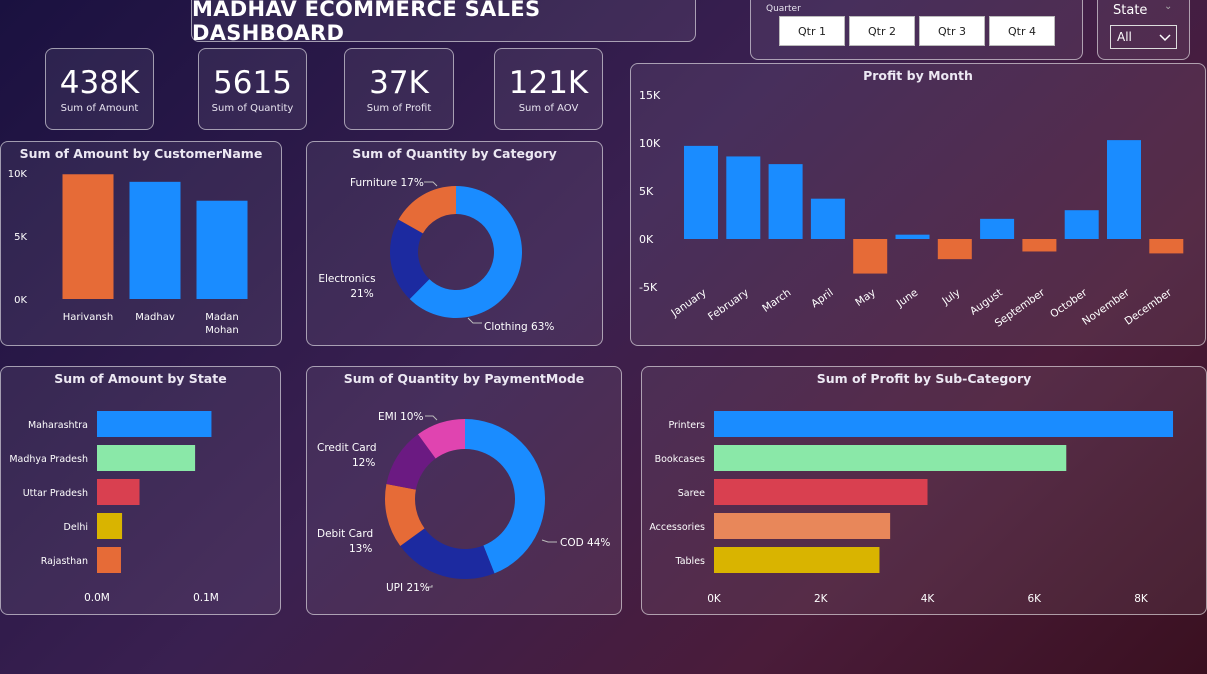 This screenshot has height=674, width=1207. Describe the element at coordinates (1130, 10) in the screenshot. I see `state-slicer-label: State` at that location.